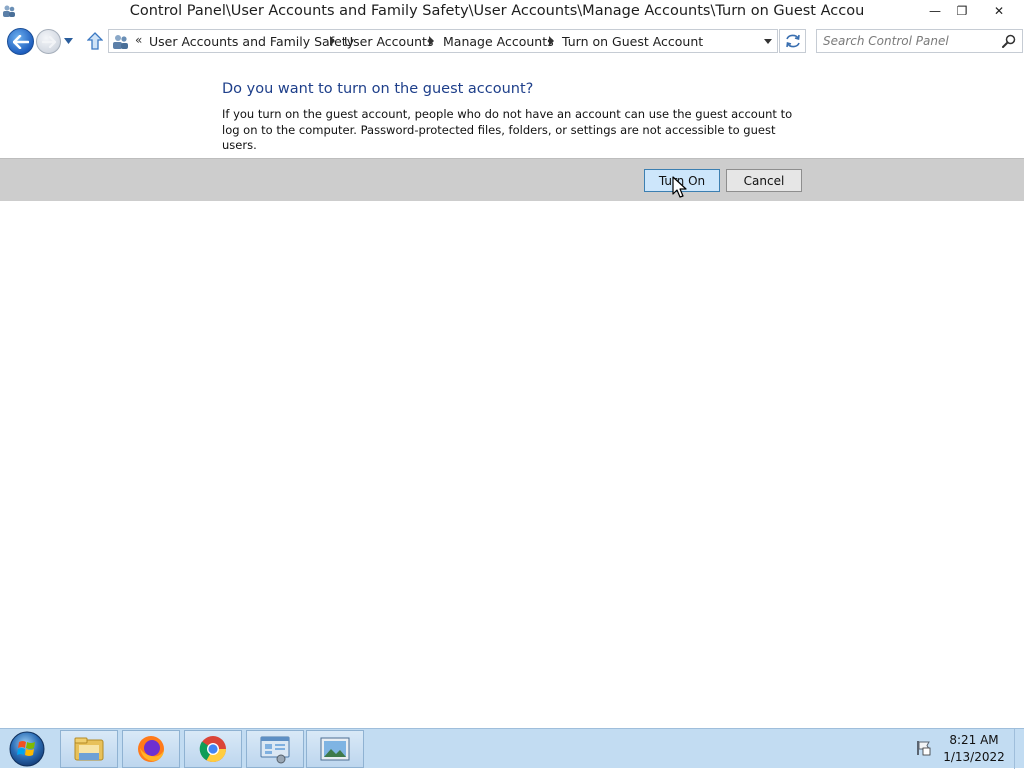  I want to click on taskbar-image-viewer, so click(335, 749).